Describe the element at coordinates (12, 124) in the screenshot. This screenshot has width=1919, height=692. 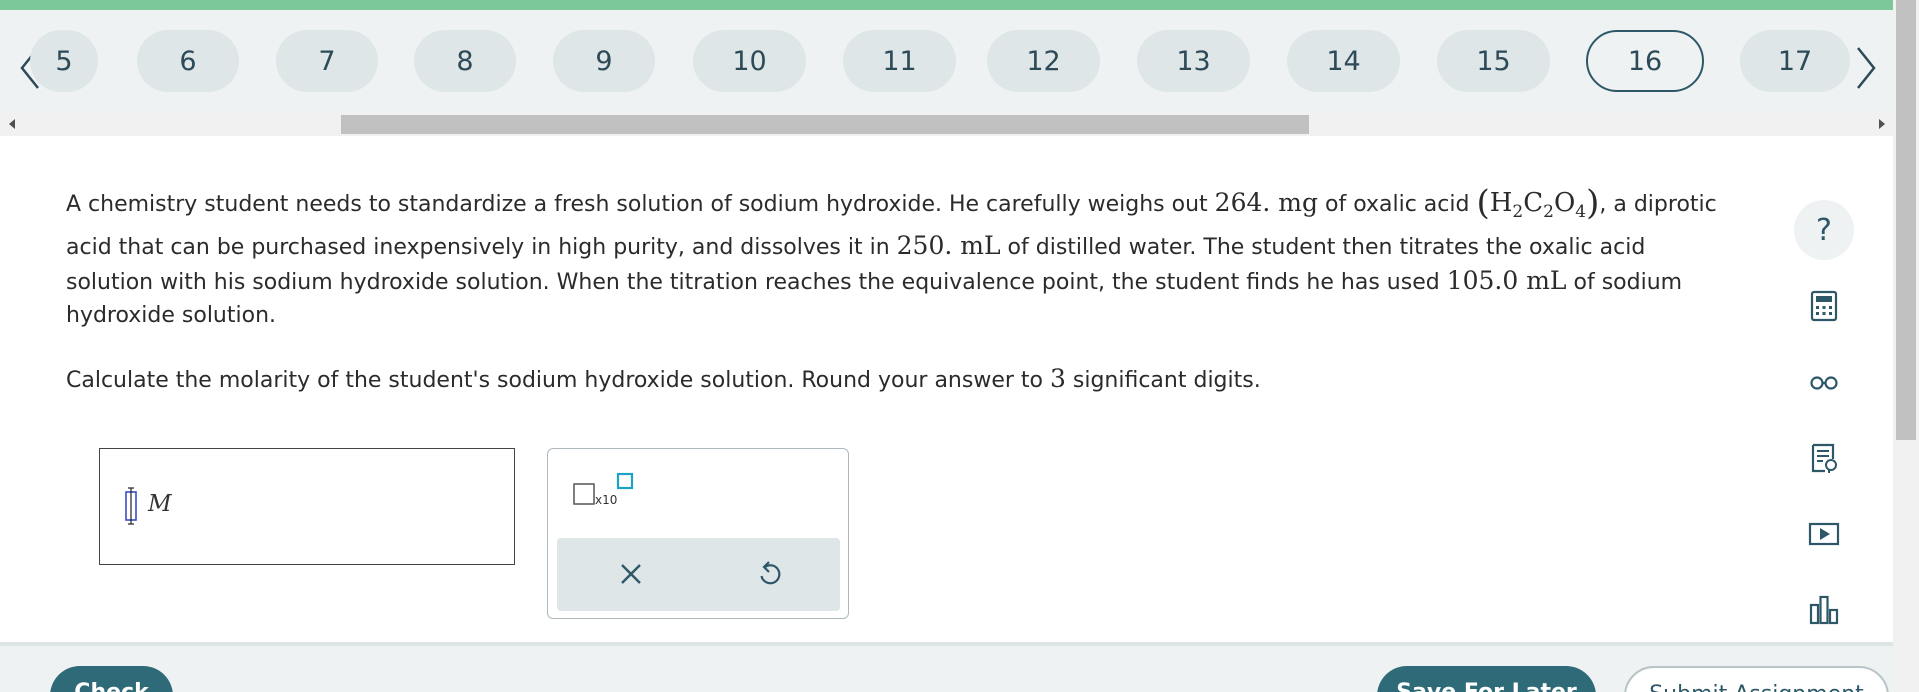
I see `scroll-left-arrow-icon` at that location.